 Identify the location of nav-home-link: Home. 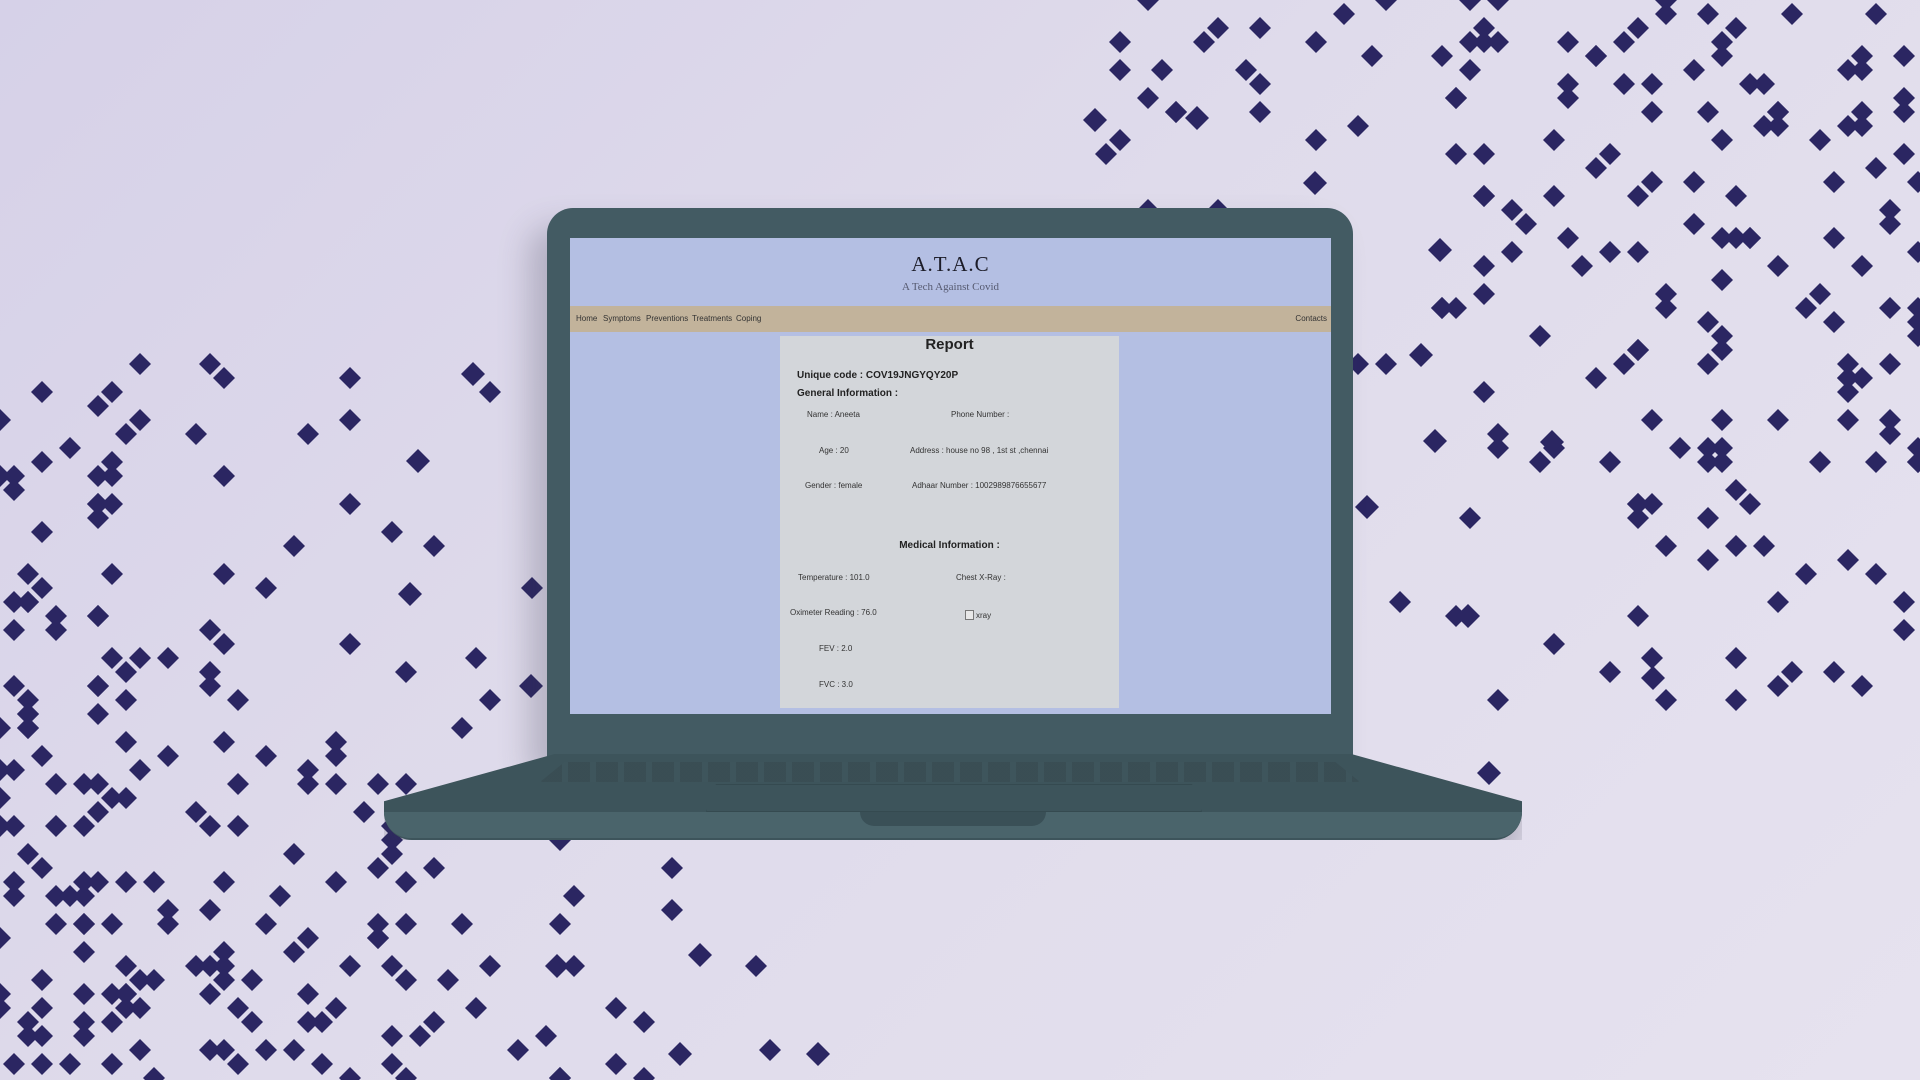
(586, 318).